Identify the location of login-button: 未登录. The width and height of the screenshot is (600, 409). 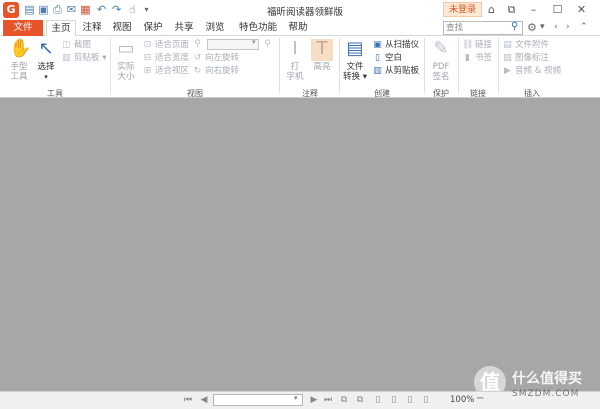
(463, 9).